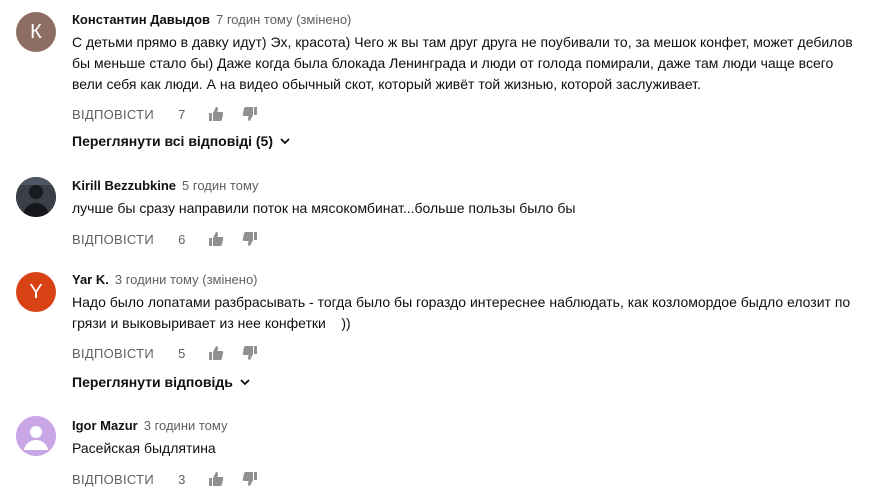 The width and height of the screenshot is (874, 500). I want to click on author-name: Константин Давыдов, so click(141, 19).